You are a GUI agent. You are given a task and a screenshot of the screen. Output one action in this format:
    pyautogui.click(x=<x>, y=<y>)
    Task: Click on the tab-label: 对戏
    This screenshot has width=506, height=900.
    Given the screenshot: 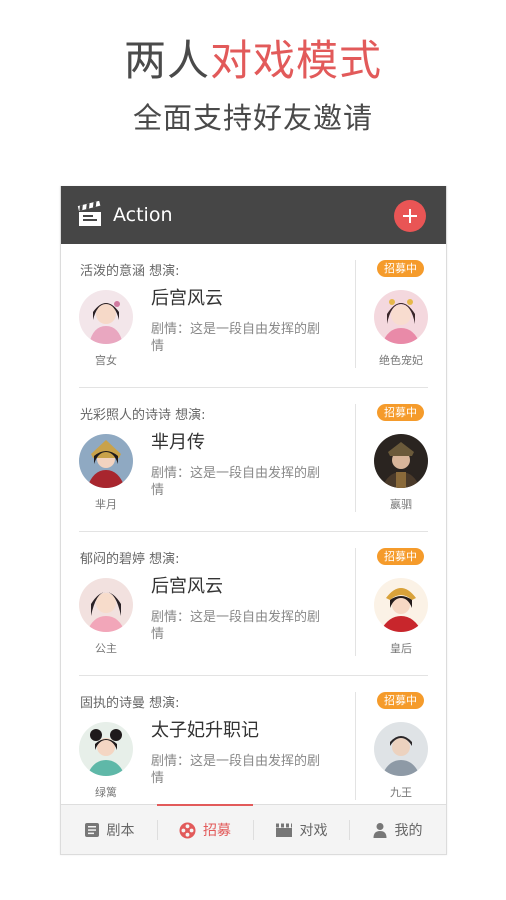 What is the action you would take?
    pyautogui.click(x=313, y=831)
    